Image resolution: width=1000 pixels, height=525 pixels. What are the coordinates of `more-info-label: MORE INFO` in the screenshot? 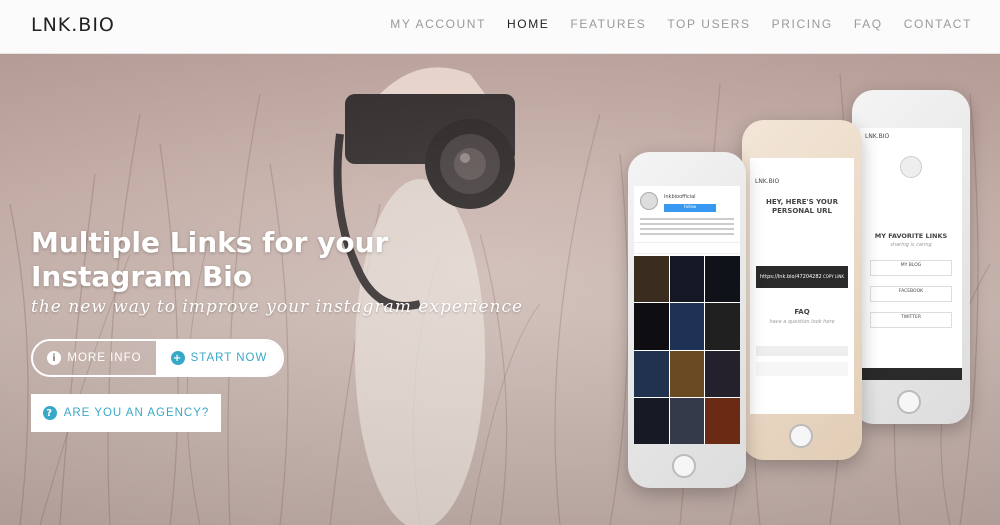 It's located at (104, 358).